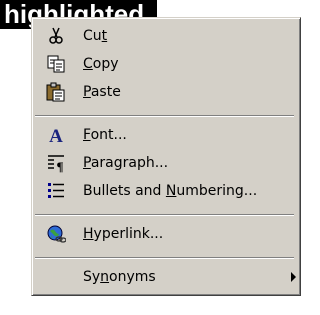  What do you see at coordinates (165, 64) in the screenshot?
I see `menu-item-copy: Copy` at bounding box center [165, 64].